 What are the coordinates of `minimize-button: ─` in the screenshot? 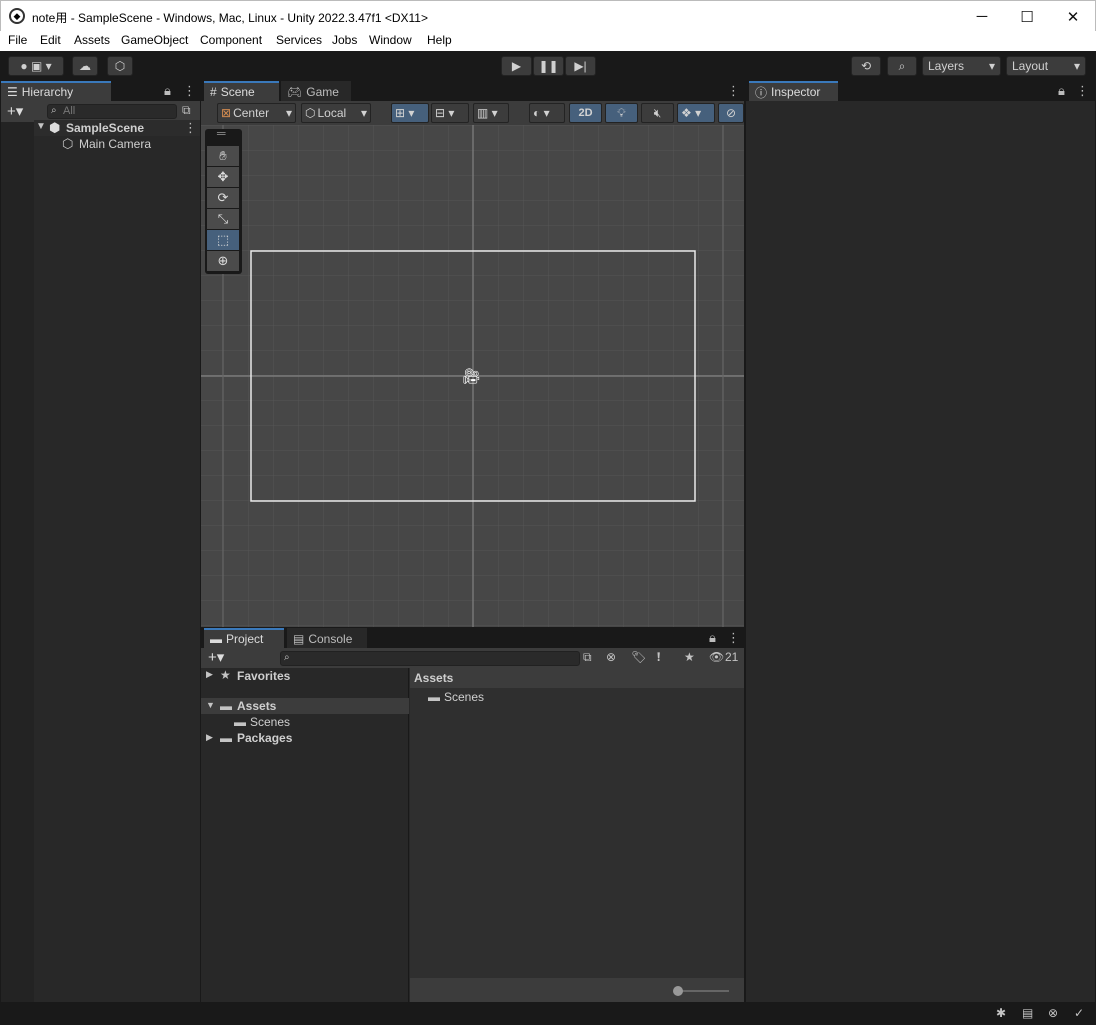 It's located at (982, 16).